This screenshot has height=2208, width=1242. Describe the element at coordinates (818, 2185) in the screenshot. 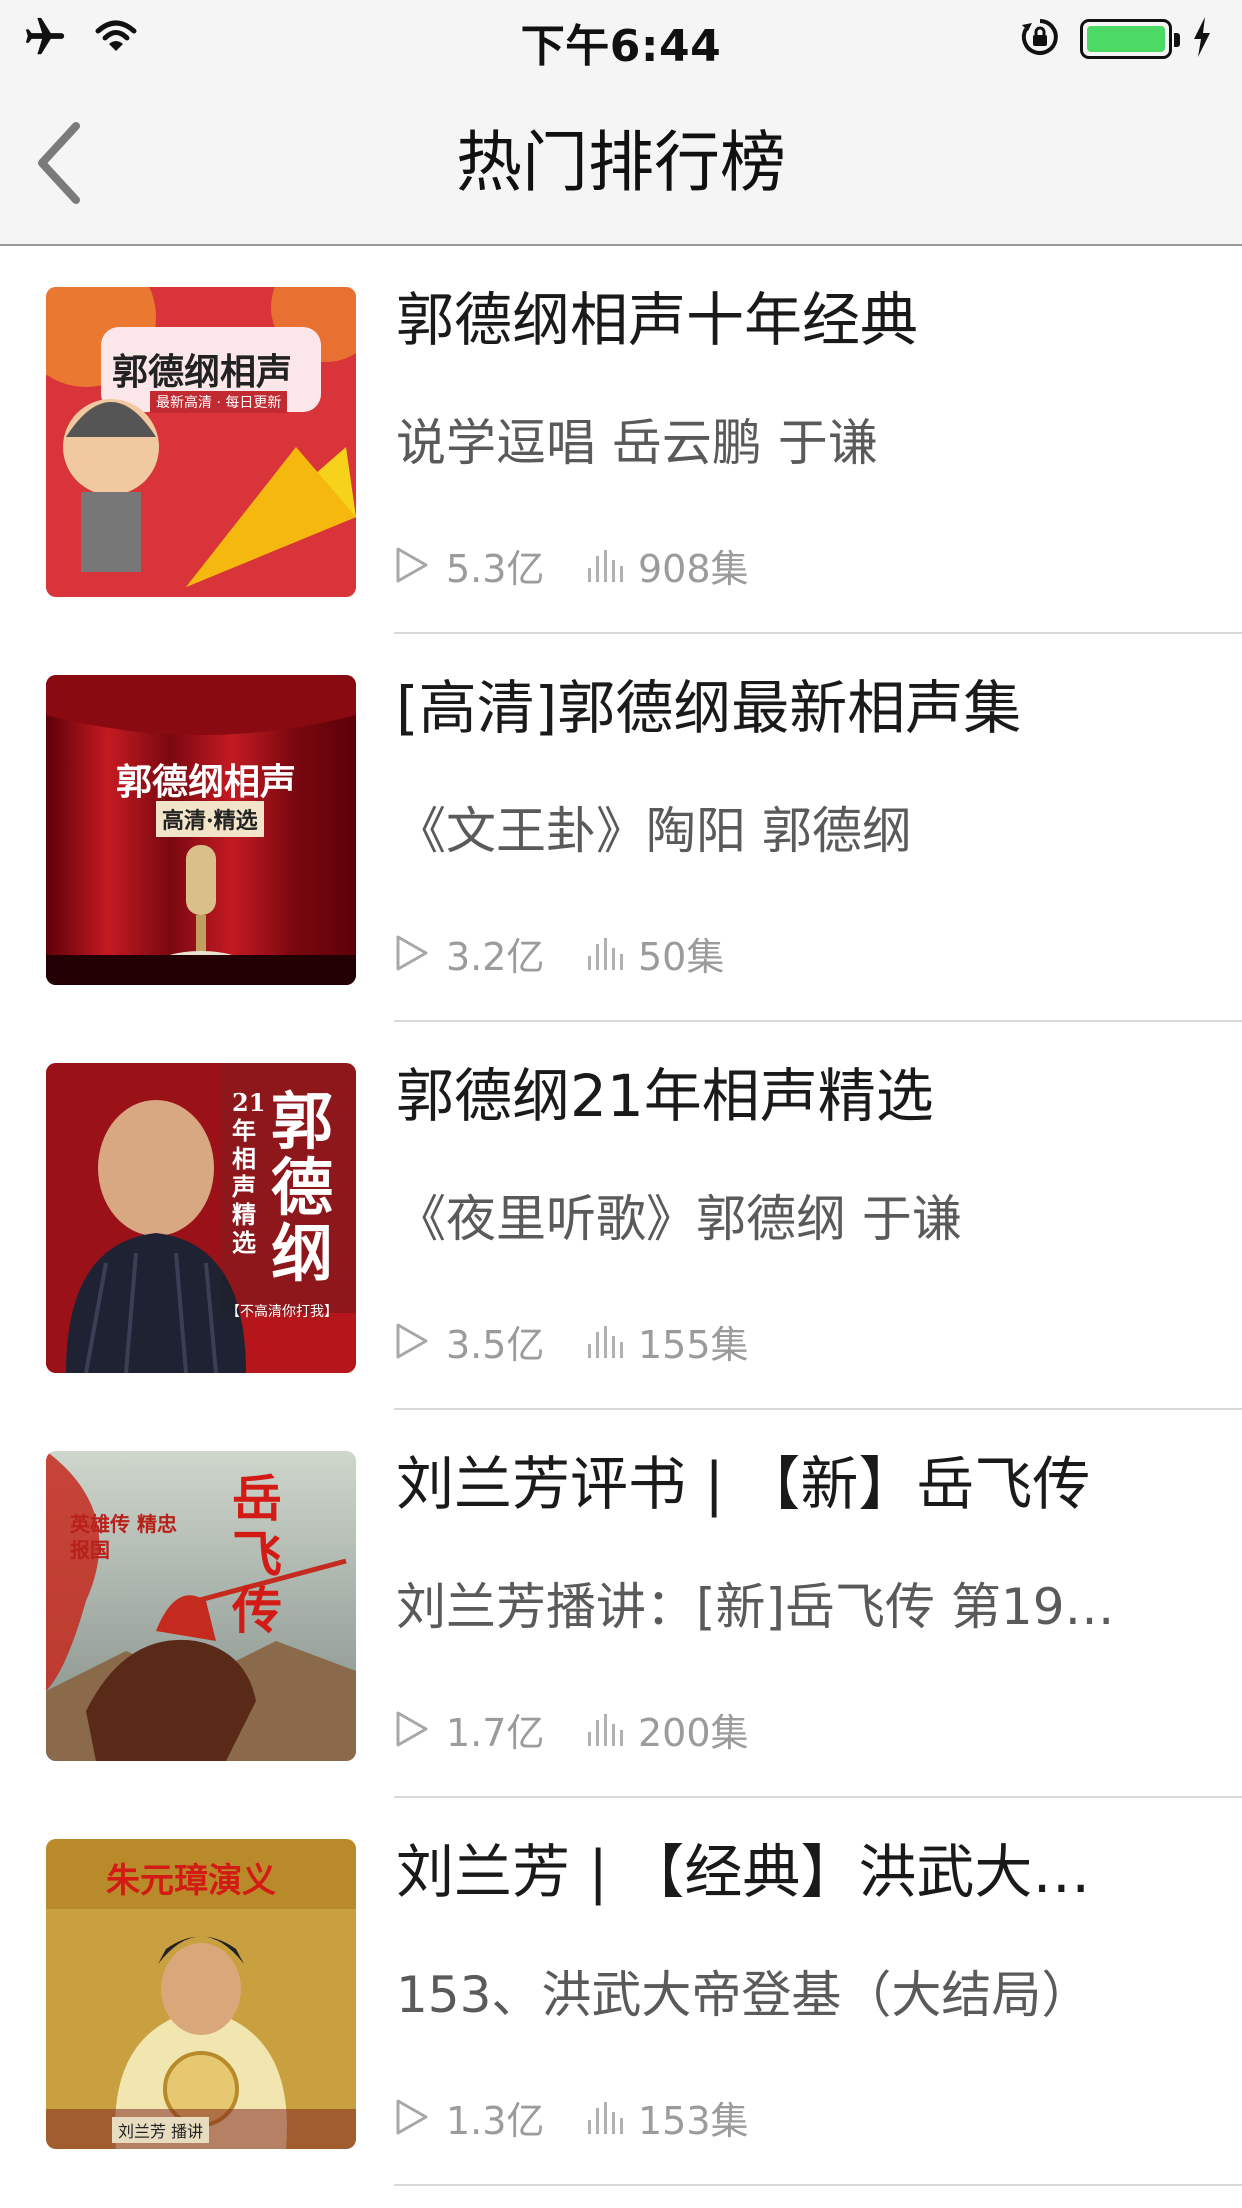

I see `divider` at that location.